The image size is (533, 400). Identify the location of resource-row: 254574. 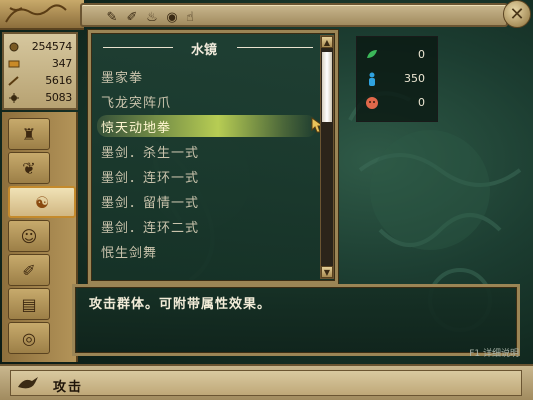
(40, 46).